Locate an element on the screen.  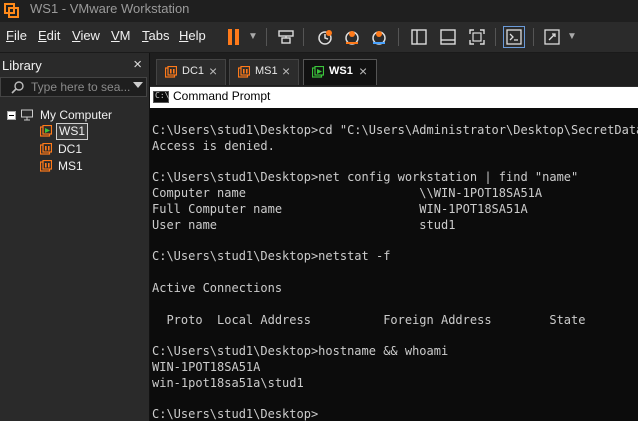
take-snapshot-button is located at coordinates (325, 37).